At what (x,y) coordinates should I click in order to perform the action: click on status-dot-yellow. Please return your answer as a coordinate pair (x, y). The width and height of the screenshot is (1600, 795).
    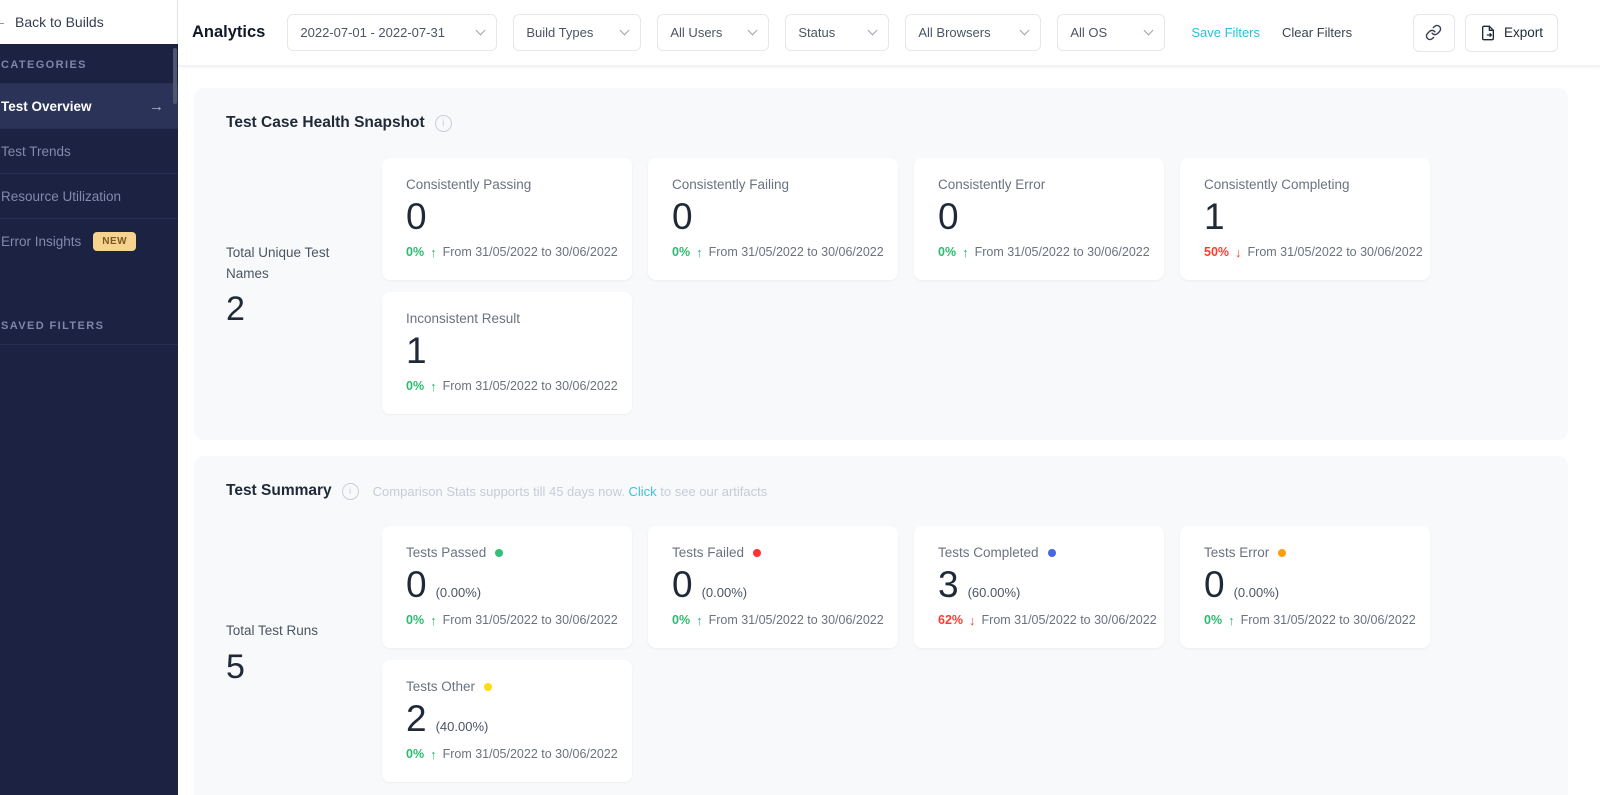
    Looking at the image, I should click on (488, 686).